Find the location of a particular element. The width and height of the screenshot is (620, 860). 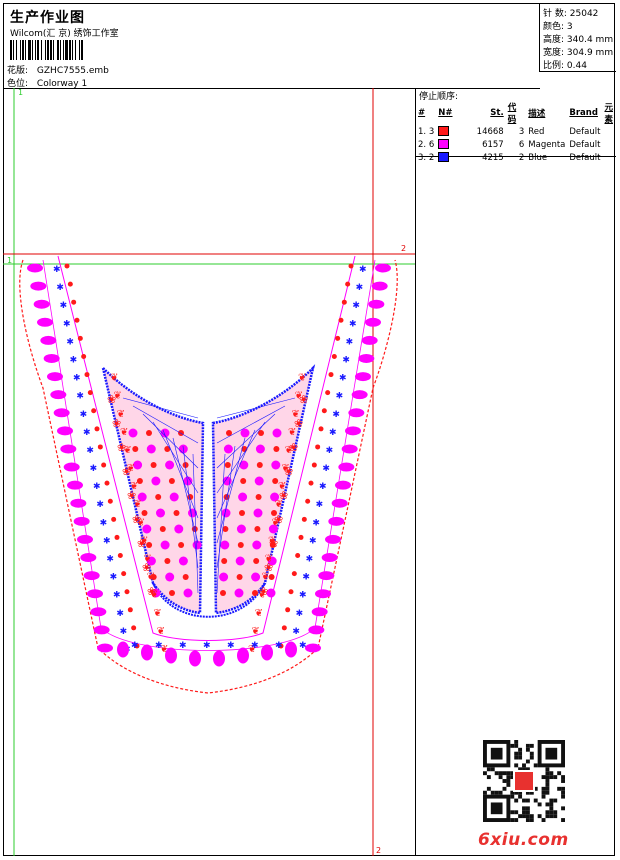

guide-marker-2-right: 2 is located at coordinates (404, 248).